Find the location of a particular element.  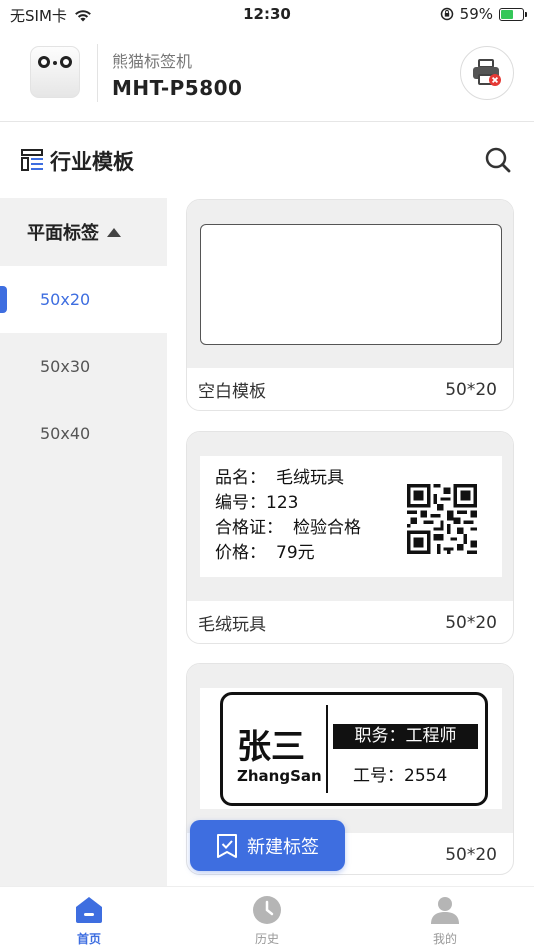

template-preview: 张三 ZhangSan 职务：工程师 工号：2554 is located at coordinates (350, 748).